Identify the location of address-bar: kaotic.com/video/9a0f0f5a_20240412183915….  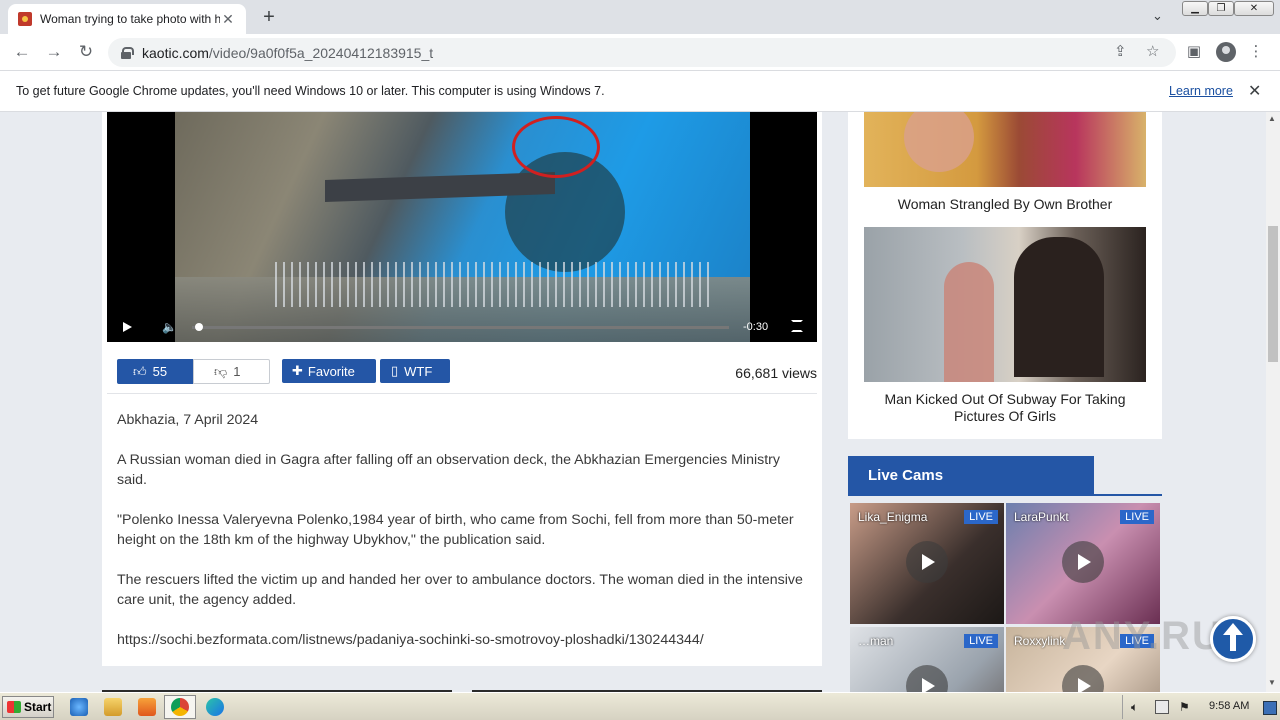
(642, 52).